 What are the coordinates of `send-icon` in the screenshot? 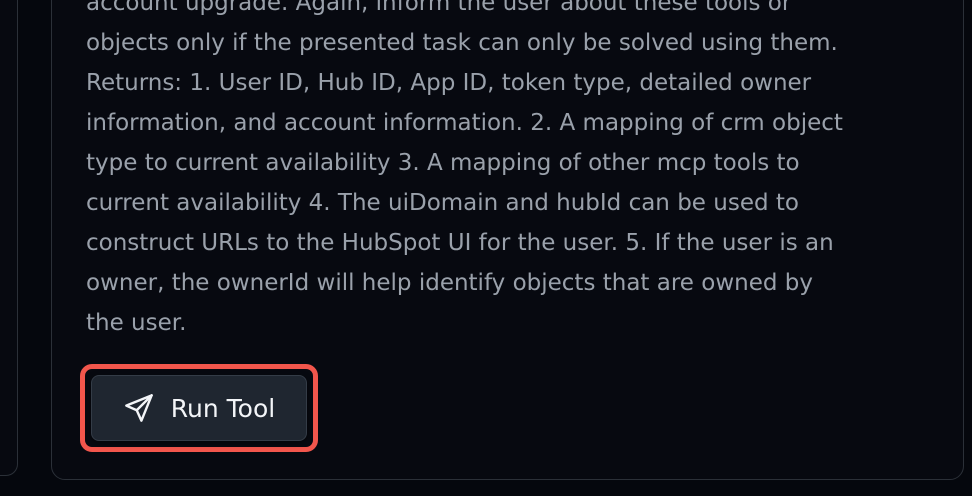 It's located at (139, 408).